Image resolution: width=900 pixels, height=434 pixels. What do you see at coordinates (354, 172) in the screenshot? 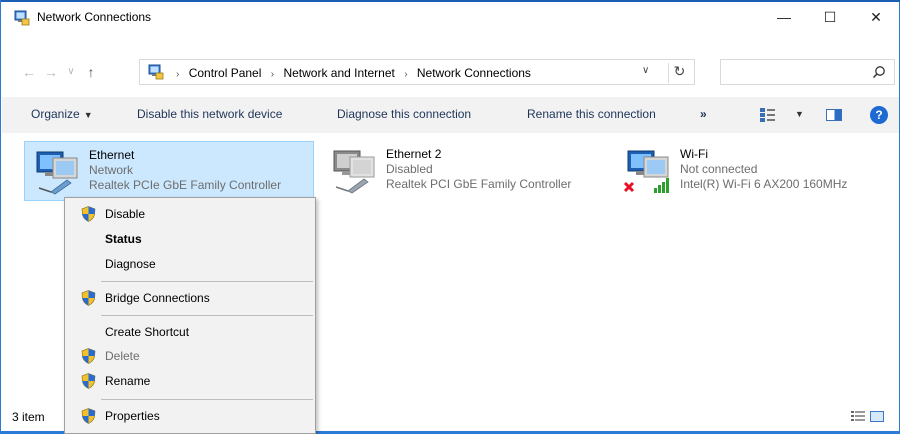
I see `disabled-network-adapter-icon` at bounding box center [354, 172].